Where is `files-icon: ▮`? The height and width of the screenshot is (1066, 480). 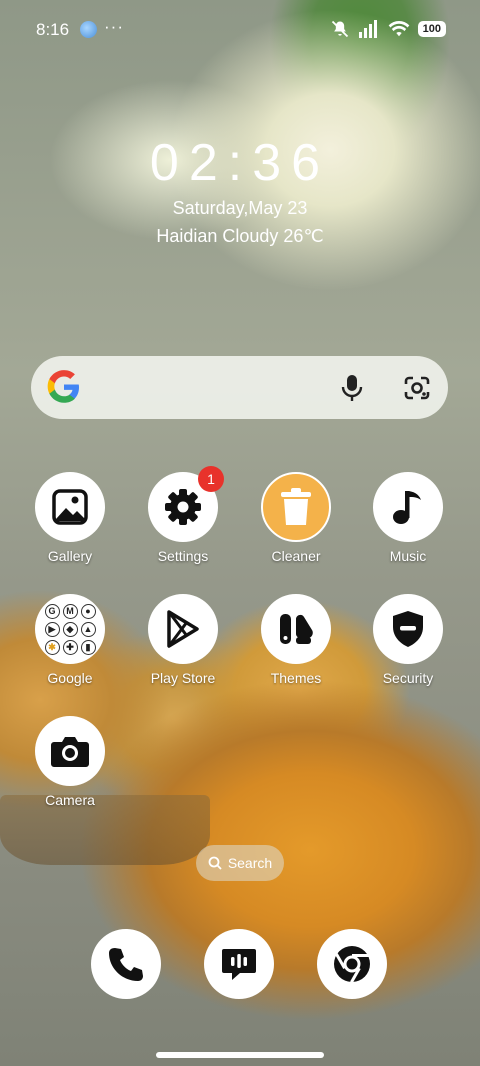
files-icon: ▮ is located at coordinates (88, 647).